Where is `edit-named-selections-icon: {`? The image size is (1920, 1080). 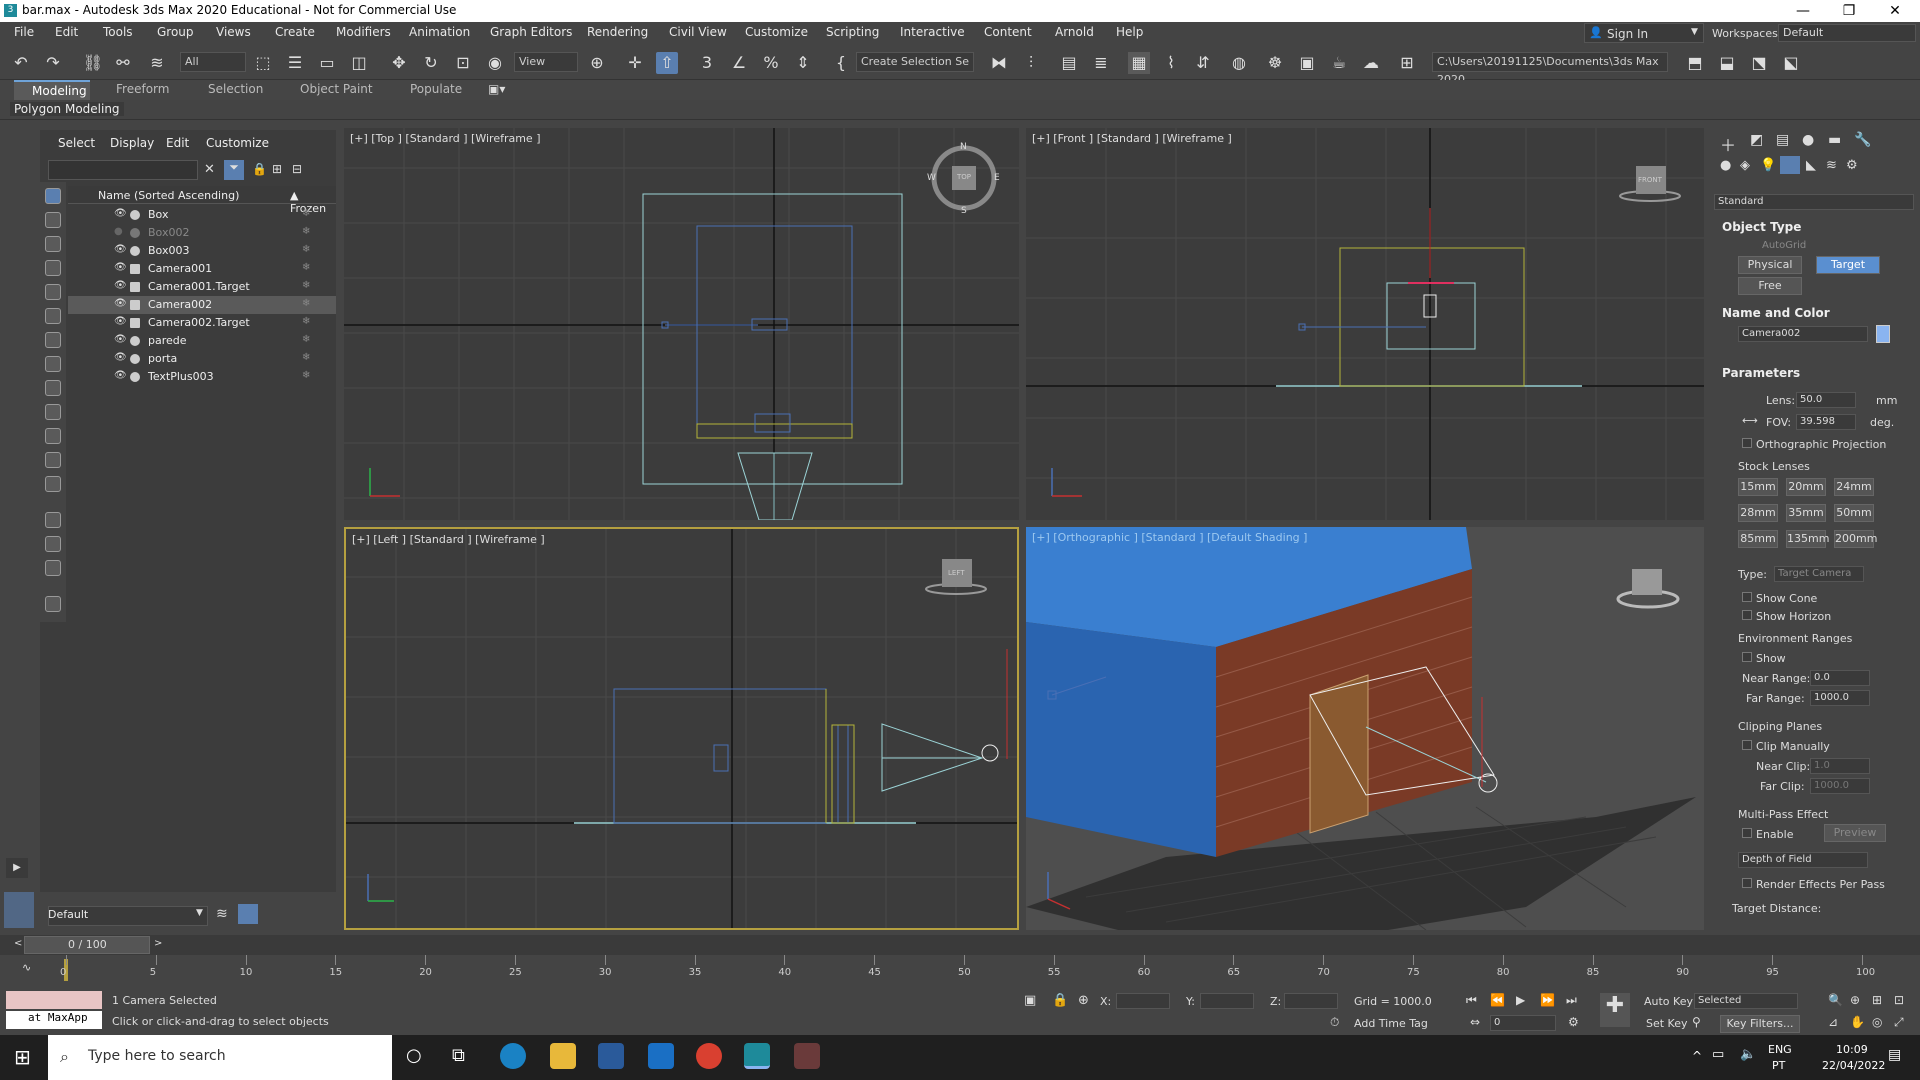
edit-named-selections-icon: { is located at coordinates (841, 63).